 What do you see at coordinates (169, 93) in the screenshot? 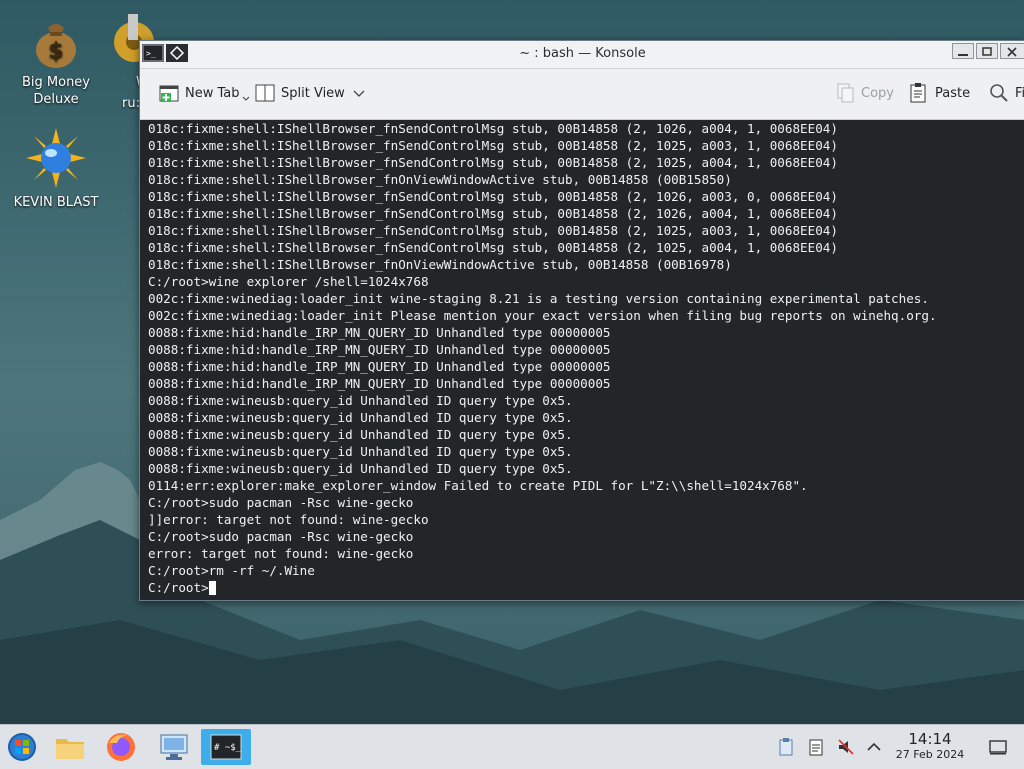
I see `new-tab-icon` at bounding box center [169, 93].